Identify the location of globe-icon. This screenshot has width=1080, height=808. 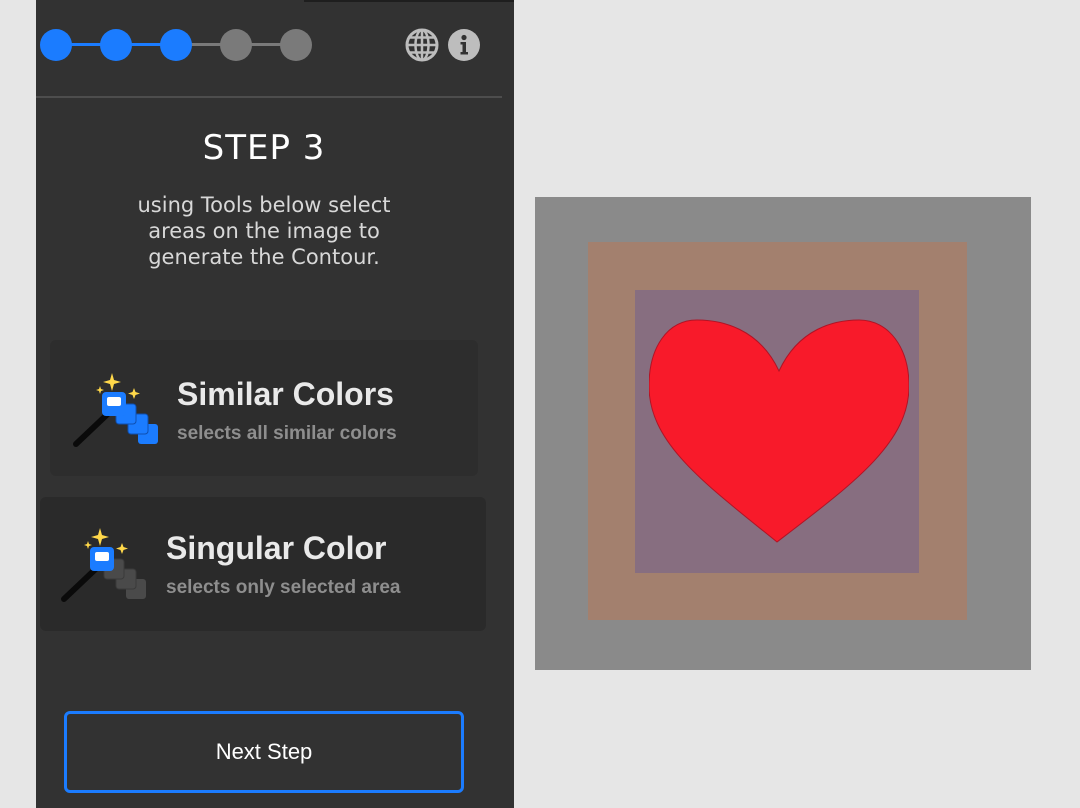
(422, 45).